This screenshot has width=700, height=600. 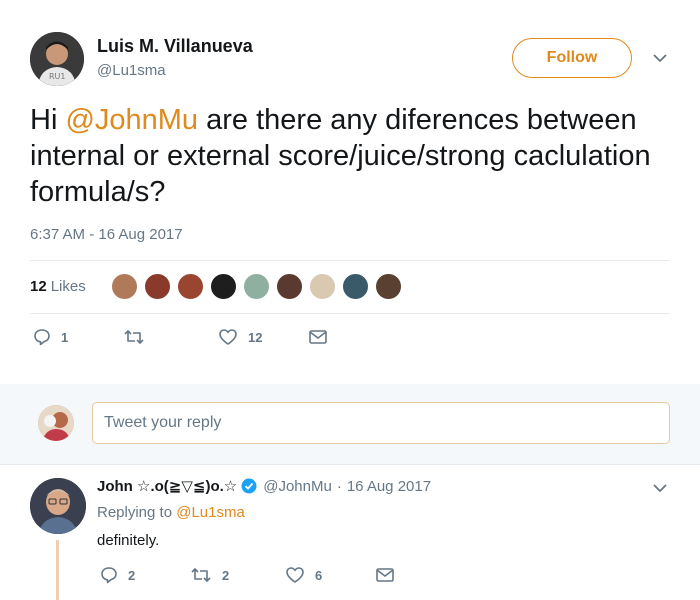 What do you see at coordinates (106, 234) in the screenshot?
I see `tweet-timestamp: 6:37 AM - 16 Aug 2017` at bounding box center [106, 234].